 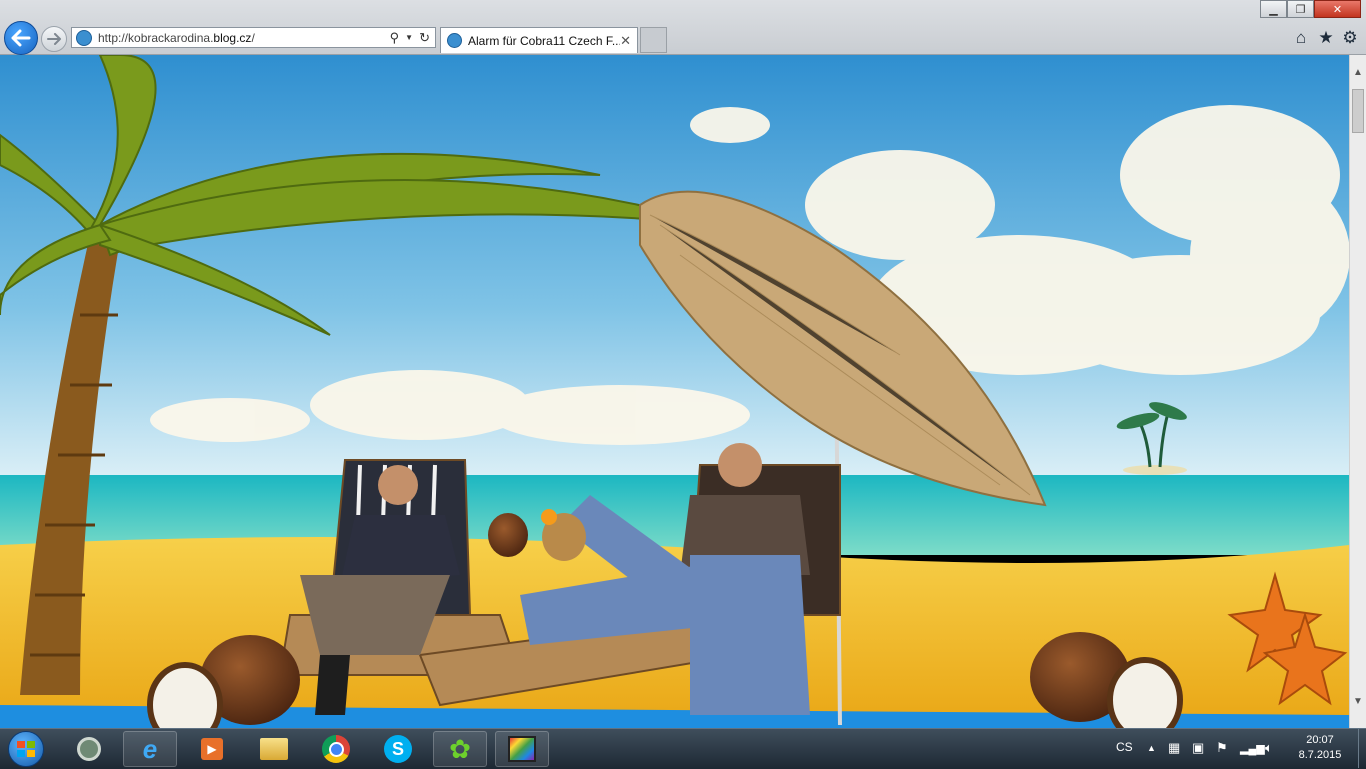 I want to click on home-icon: ⌂, so click(x=1301, y=38).